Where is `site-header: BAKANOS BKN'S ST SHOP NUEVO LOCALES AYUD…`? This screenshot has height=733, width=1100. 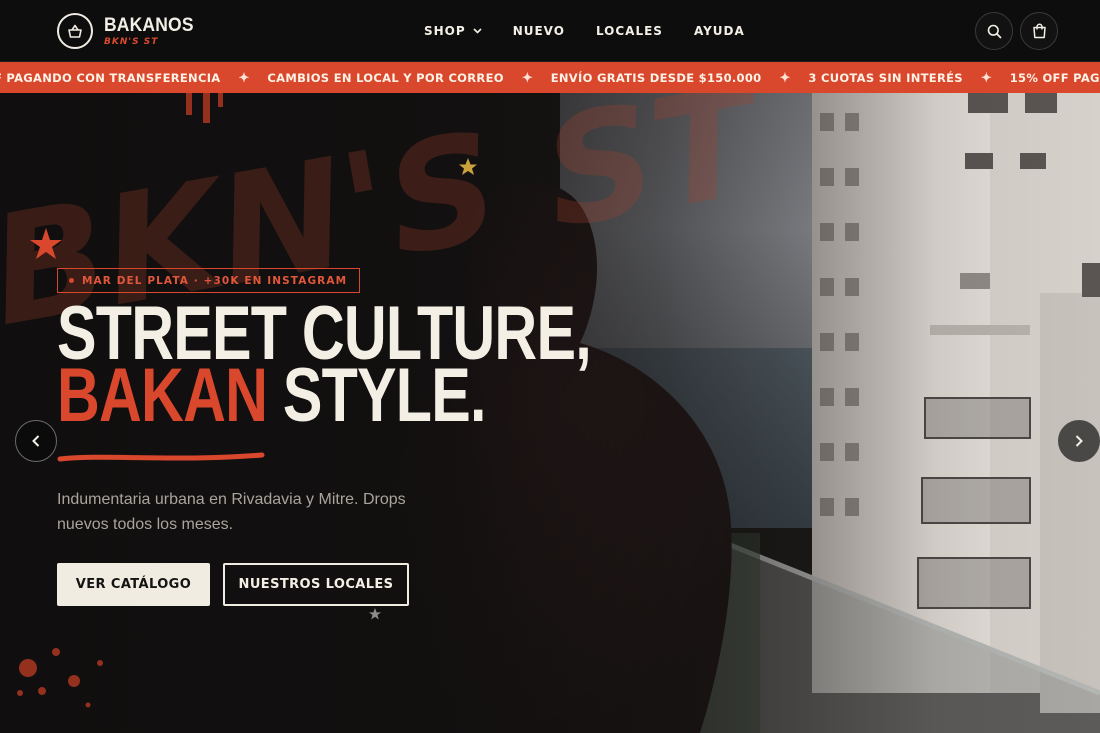 site-header: BAKANOS BKN'S ST SHOP NUEVO LOCALES AYUD… is located at coordinates (550, 31).